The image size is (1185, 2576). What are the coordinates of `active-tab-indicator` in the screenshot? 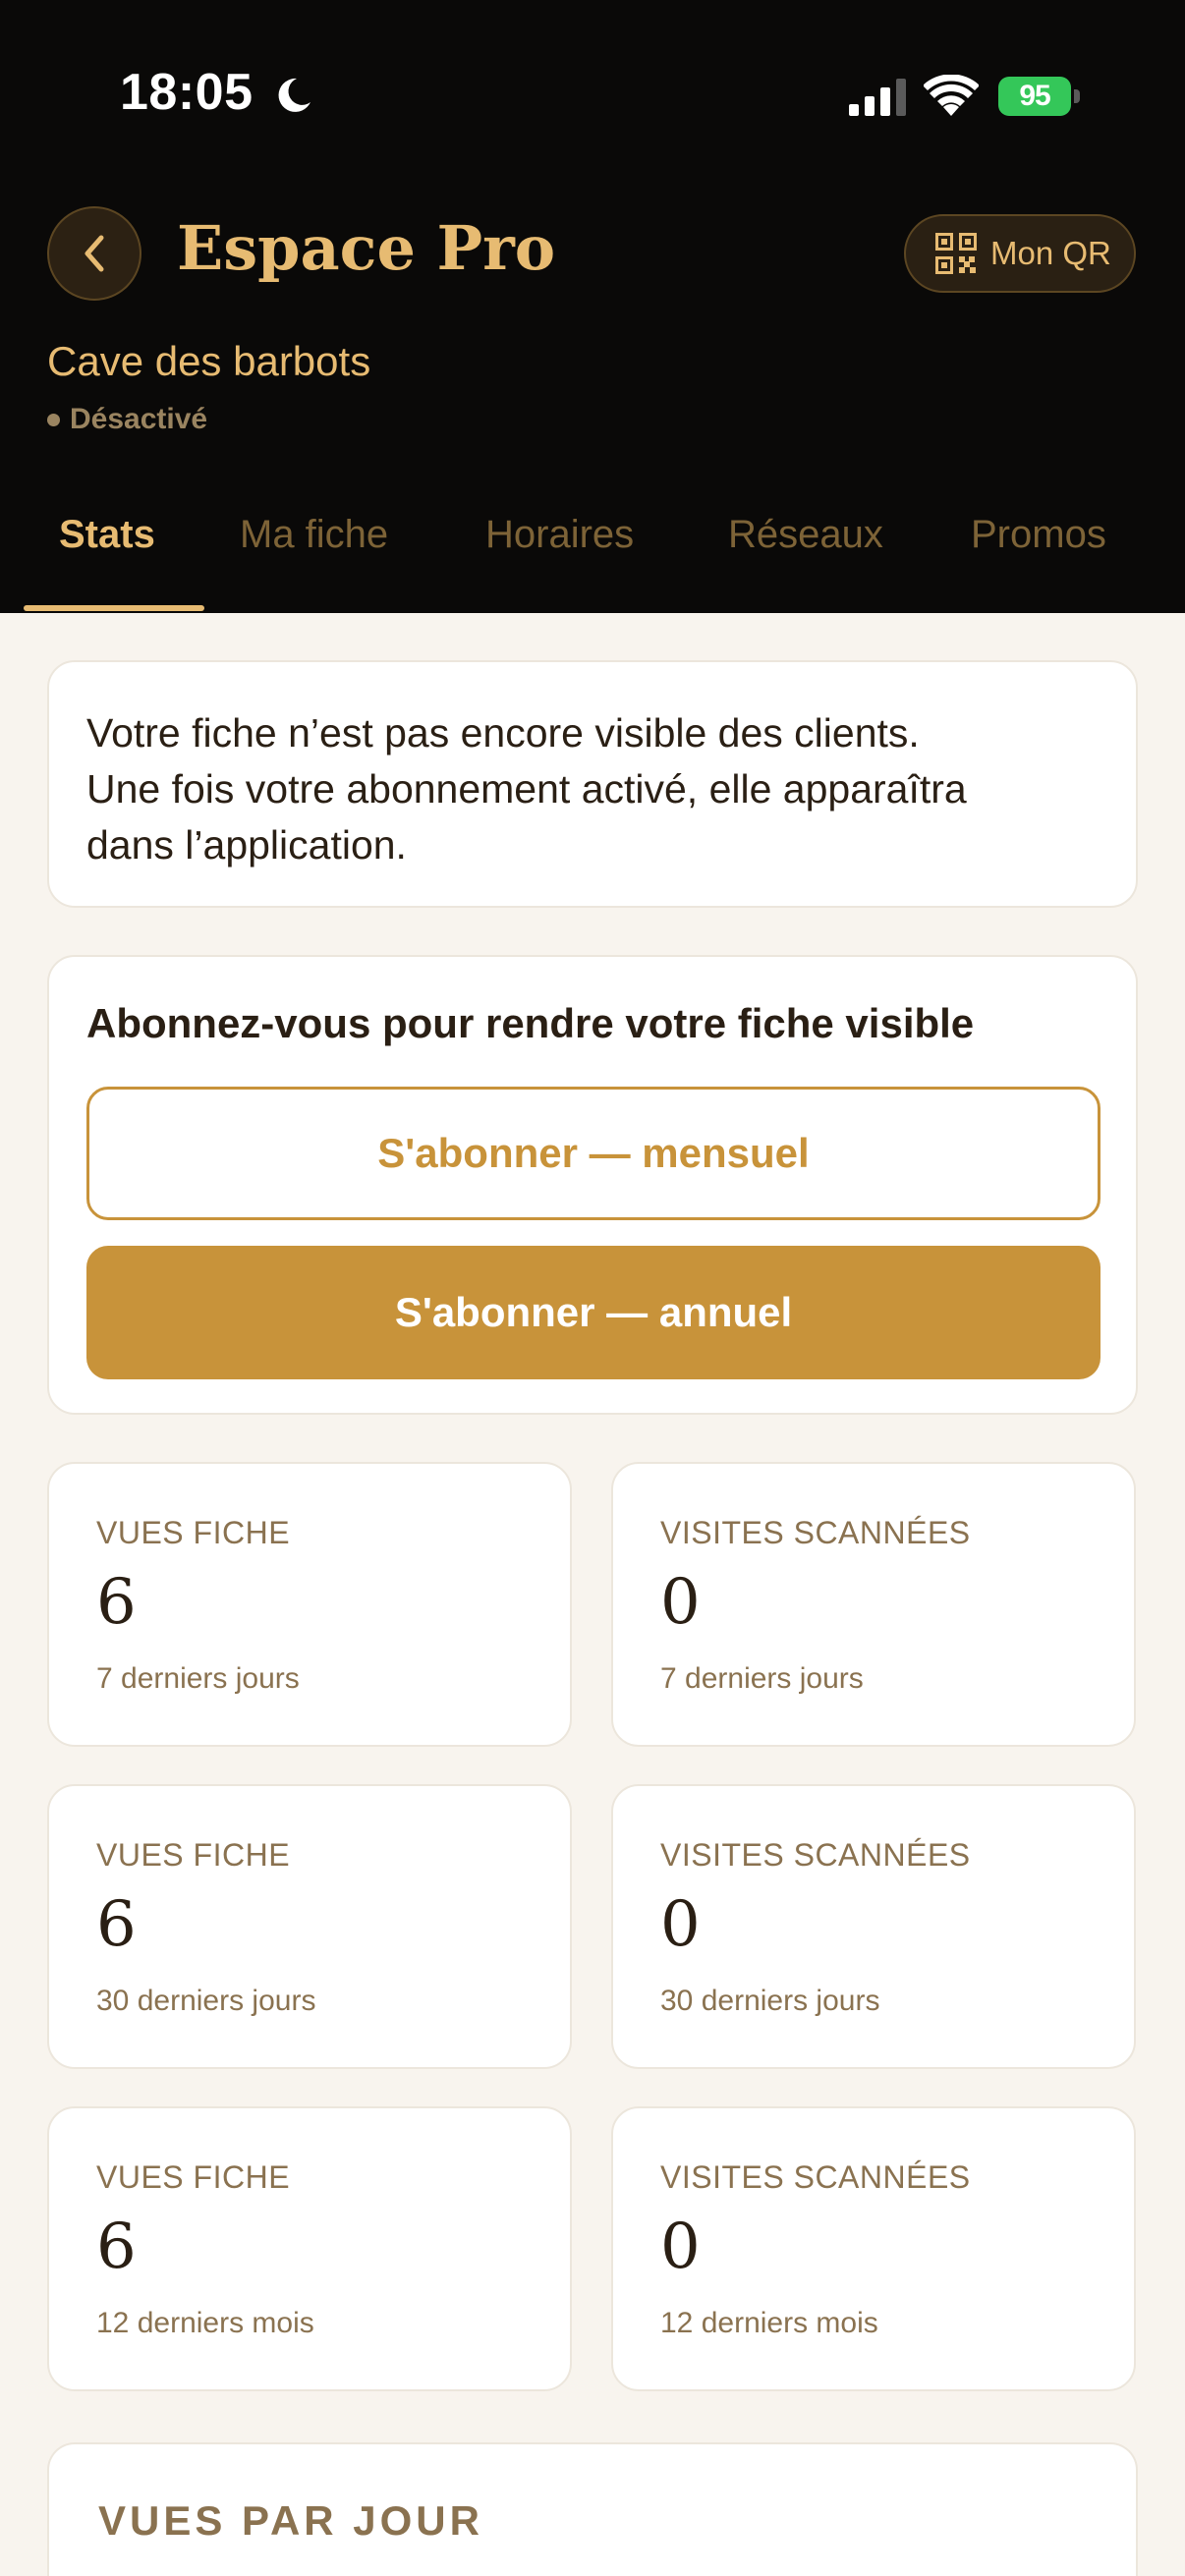 It's located at (114, 608).